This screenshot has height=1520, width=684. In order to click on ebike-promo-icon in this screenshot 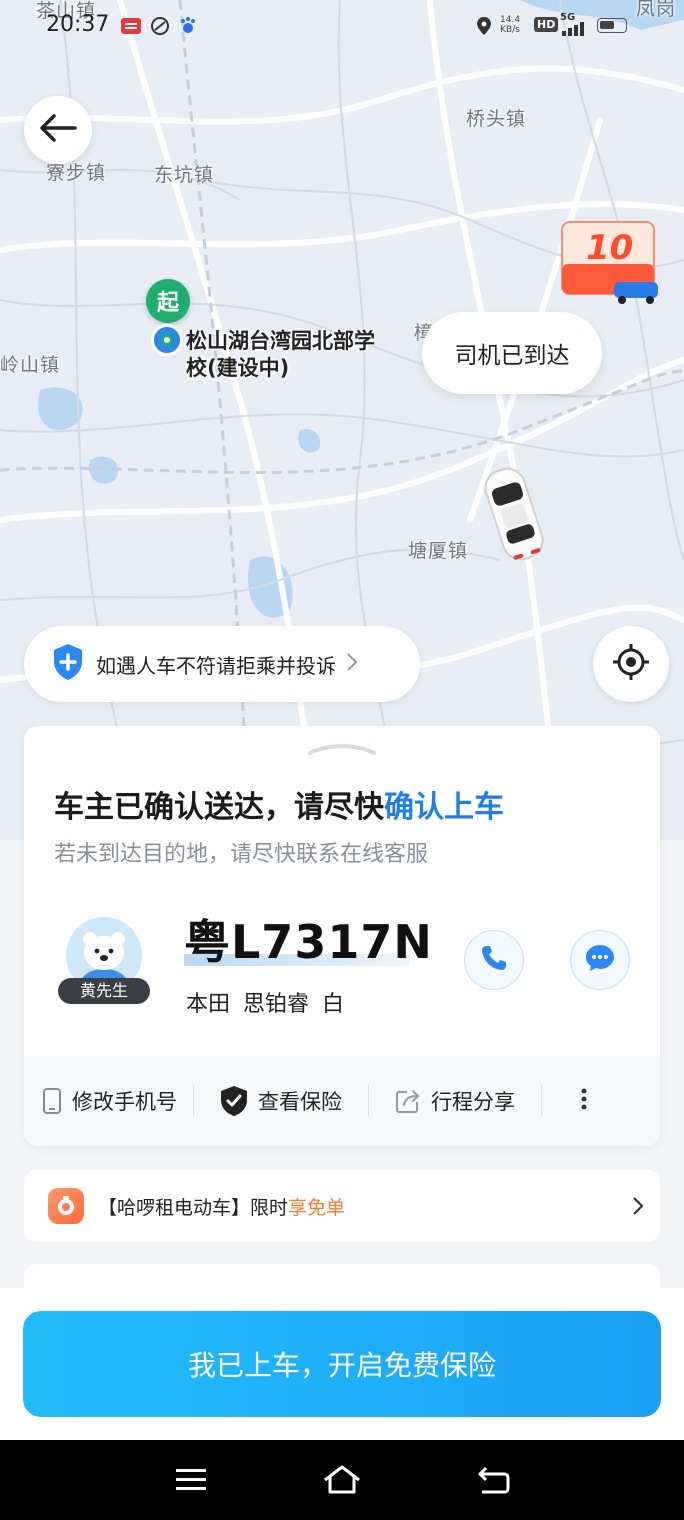, I will do `click(66, 1206)`.